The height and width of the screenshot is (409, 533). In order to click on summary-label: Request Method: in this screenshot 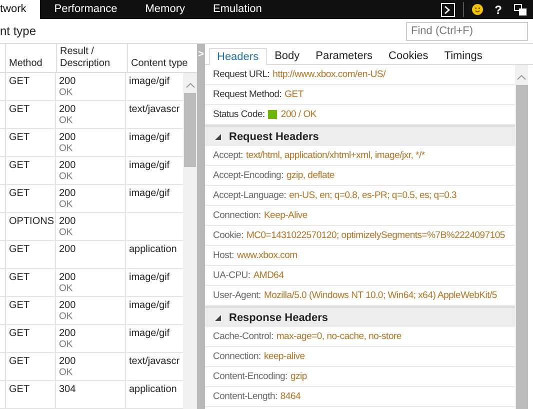, I will do `click(247, 94)`.